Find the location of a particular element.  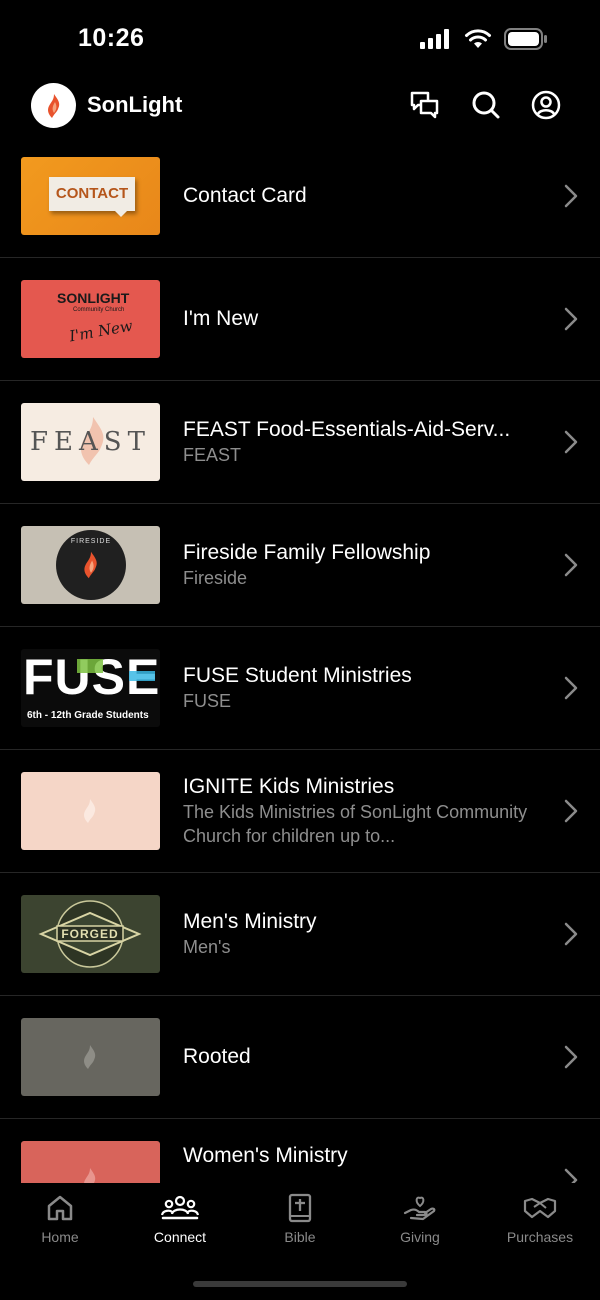

status-bar: 10:26 is located at coordinates (300, 40).